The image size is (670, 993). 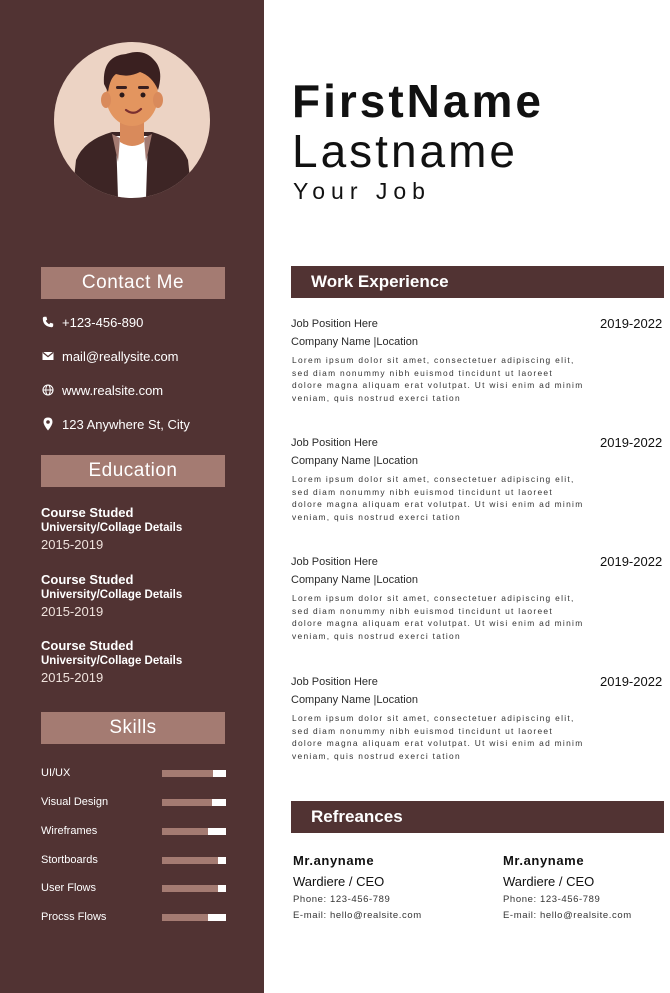 I want to click on contact-phone-text: +123-456-890, so click(x=103, y=322).